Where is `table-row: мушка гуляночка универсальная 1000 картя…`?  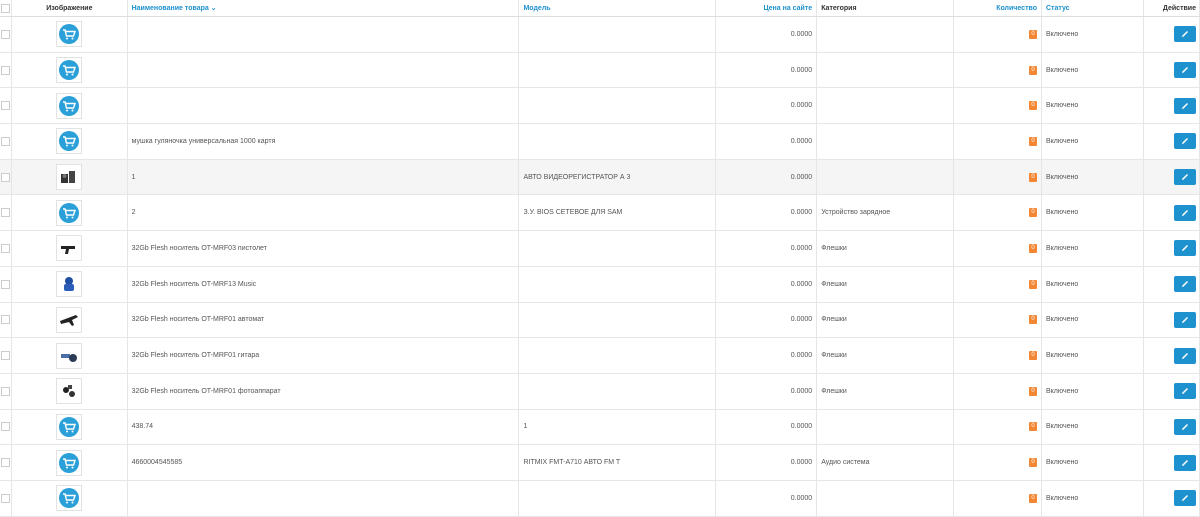
table-row: мушка гуляночка универсальная 1000 картя… is located at coordinates (600, 141).